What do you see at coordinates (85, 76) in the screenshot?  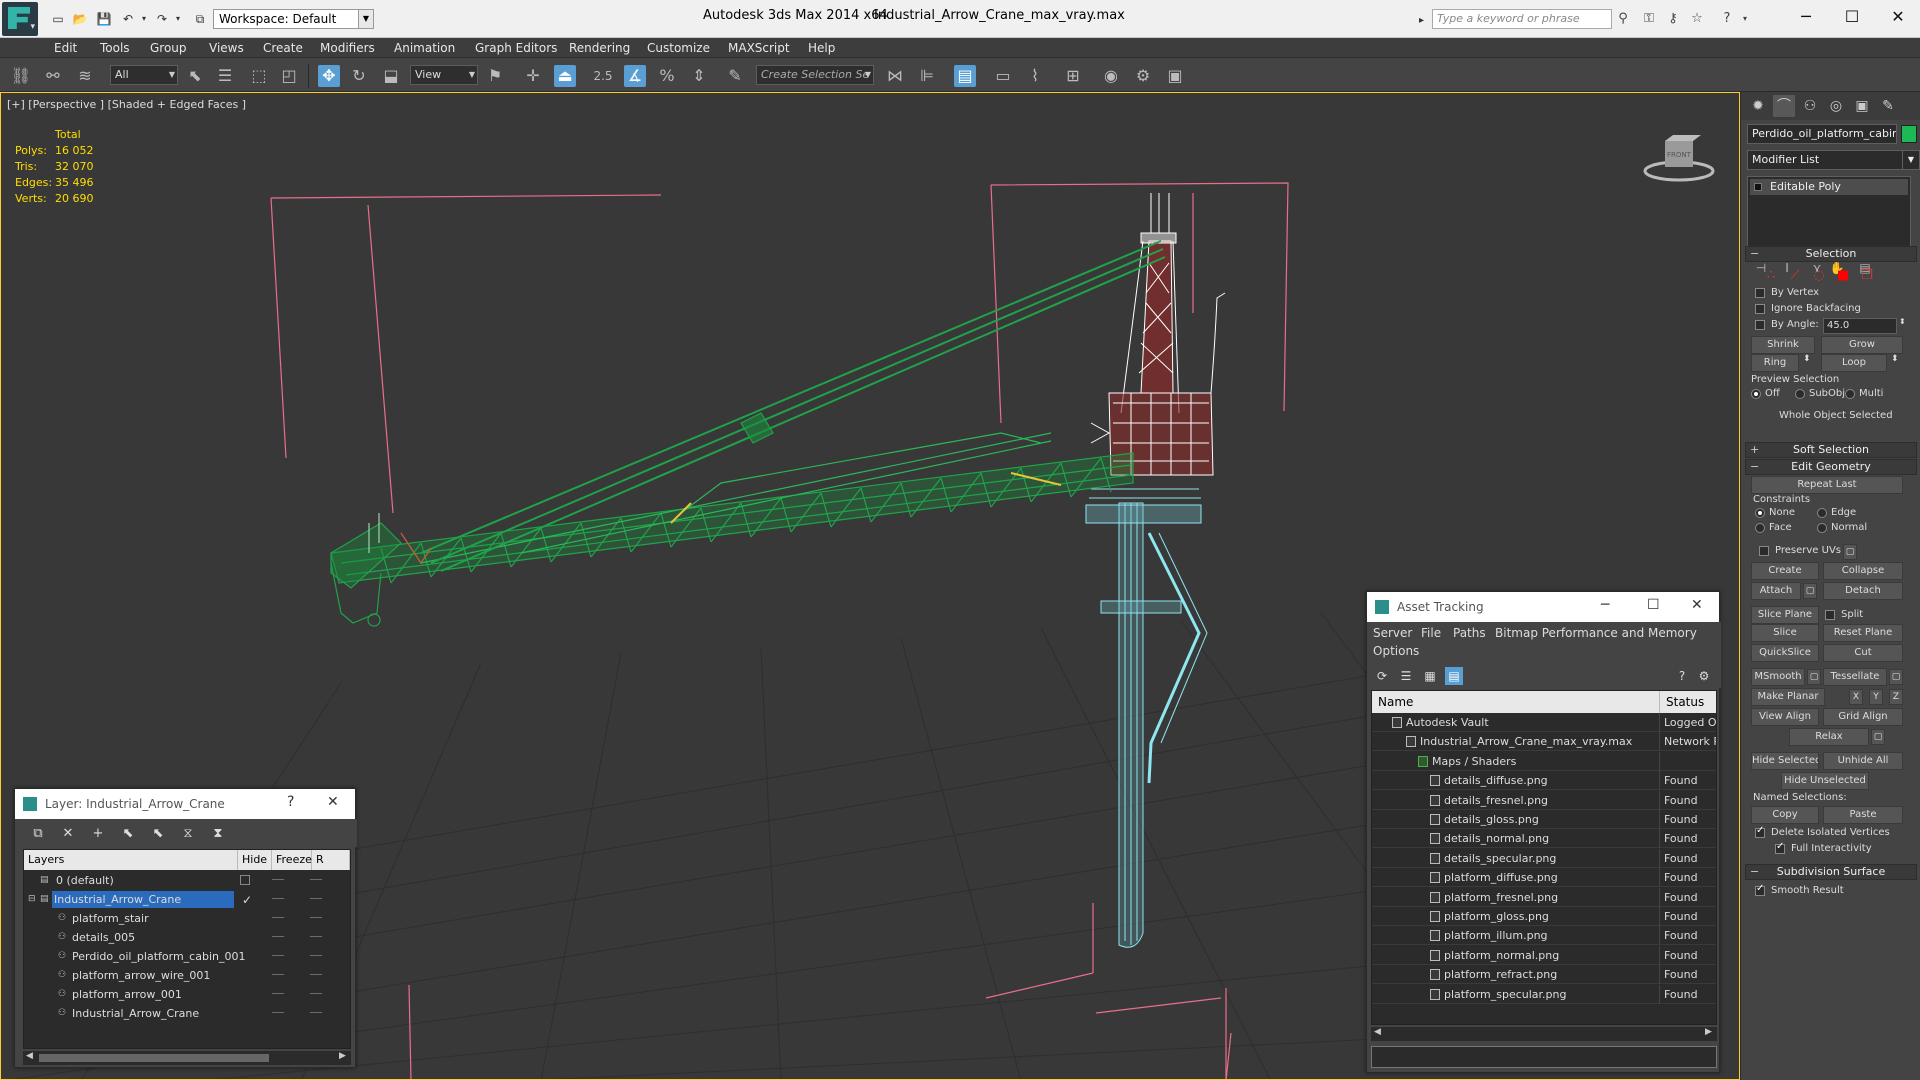 I see `bind-spacewarp-icon: ≋` at bounding box center [85, 76].